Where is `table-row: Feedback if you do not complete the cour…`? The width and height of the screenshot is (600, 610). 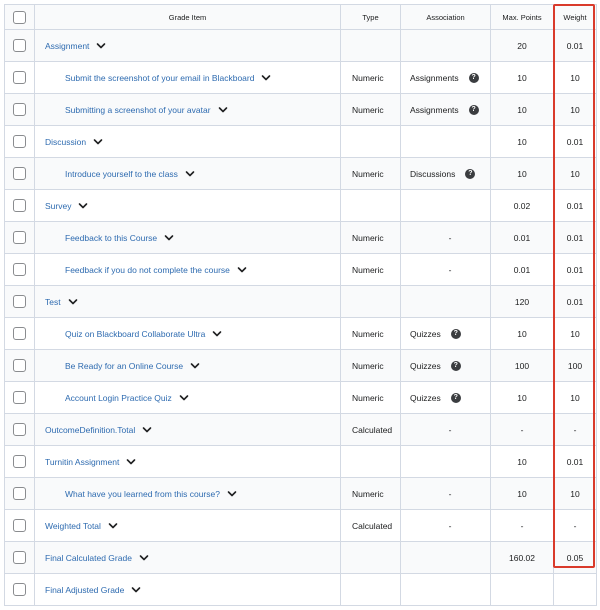
table-row: Feedback if you do not complete the cour… is located at coordinates (300, 269).